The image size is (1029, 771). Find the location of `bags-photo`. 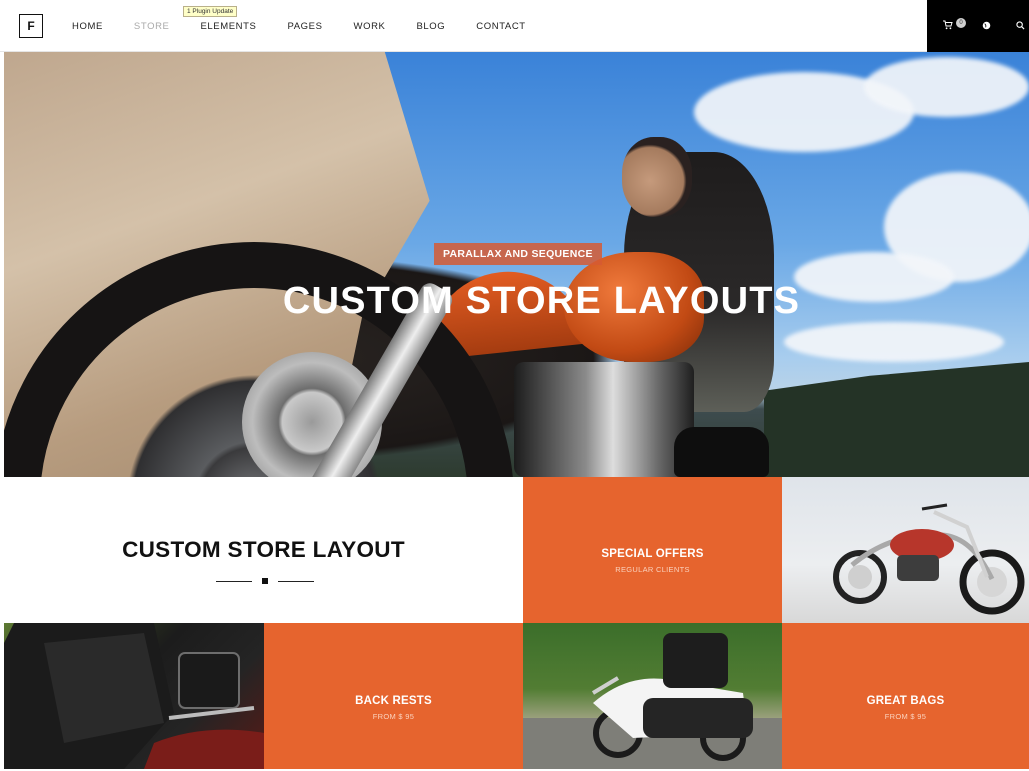

bags-photo is located at coordinates (652, 696).